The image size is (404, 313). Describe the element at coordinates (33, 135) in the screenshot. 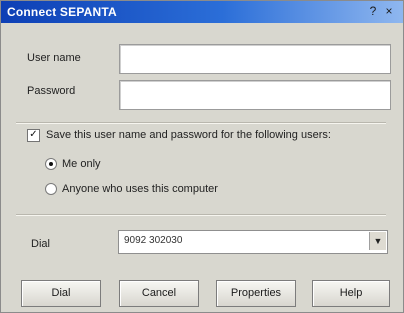

I see `save-credentials-checkbox: ✓` at that location.